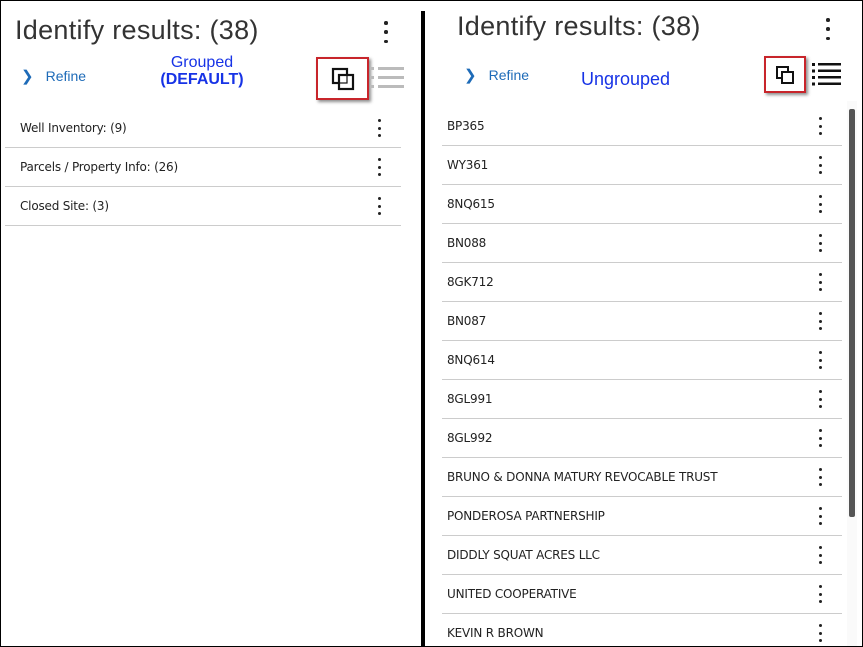 The width and height of the screenshot is (863, 647). Describe the element at coordinates (202, 79) in the screenshot. I see `annotation-line-2: (DEFAULT)` at that location.